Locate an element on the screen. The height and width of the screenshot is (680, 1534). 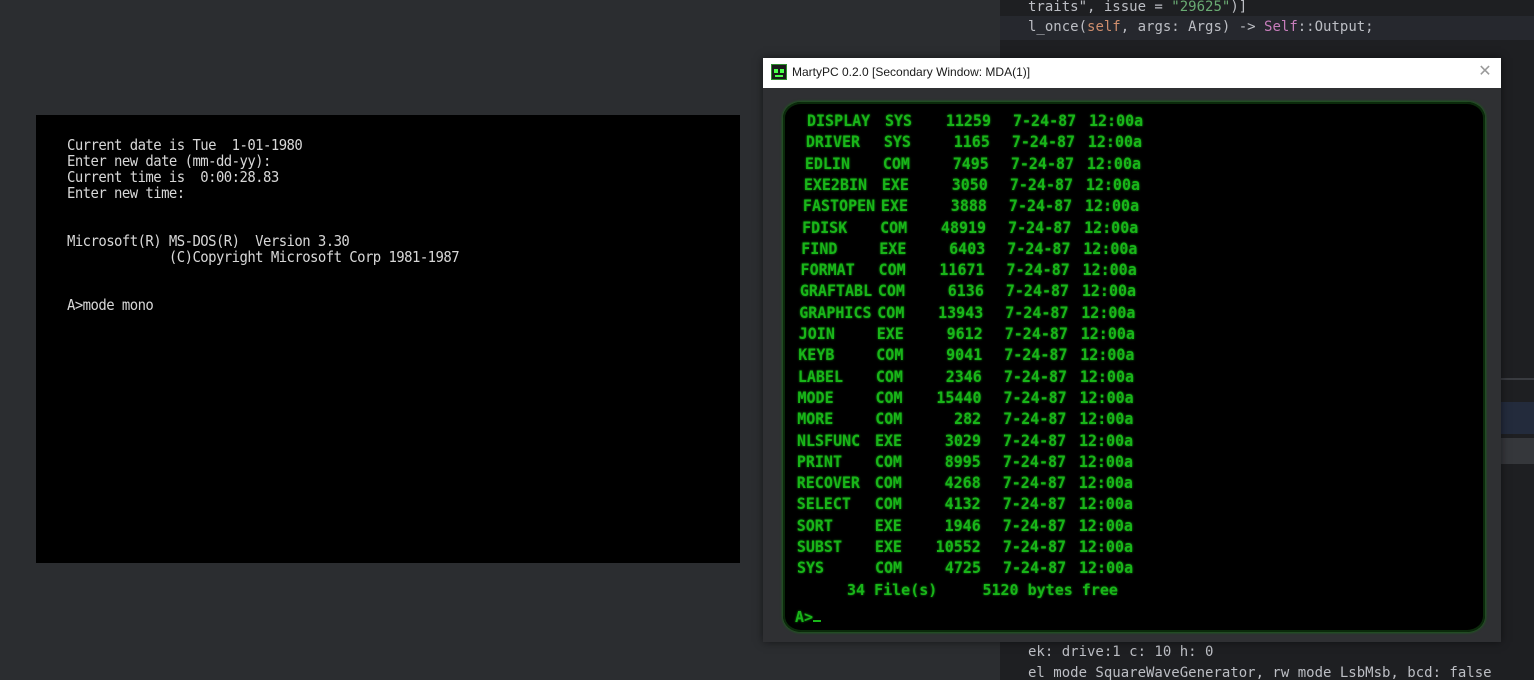
window-title: MartyPC 0.2.0 [Secondary Window: MDA(1)] is located at coordinates (911, 72).